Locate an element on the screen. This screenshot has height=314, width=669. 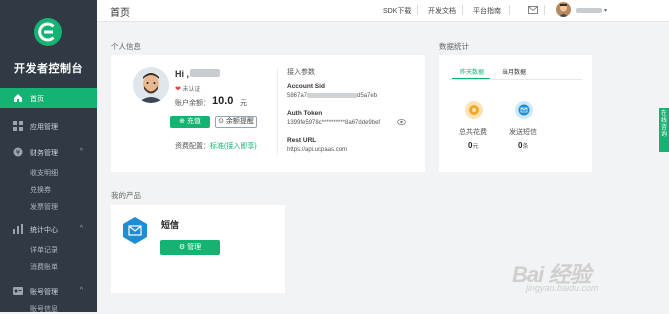
page-title: 首页 is located at coordinates (120, 13).